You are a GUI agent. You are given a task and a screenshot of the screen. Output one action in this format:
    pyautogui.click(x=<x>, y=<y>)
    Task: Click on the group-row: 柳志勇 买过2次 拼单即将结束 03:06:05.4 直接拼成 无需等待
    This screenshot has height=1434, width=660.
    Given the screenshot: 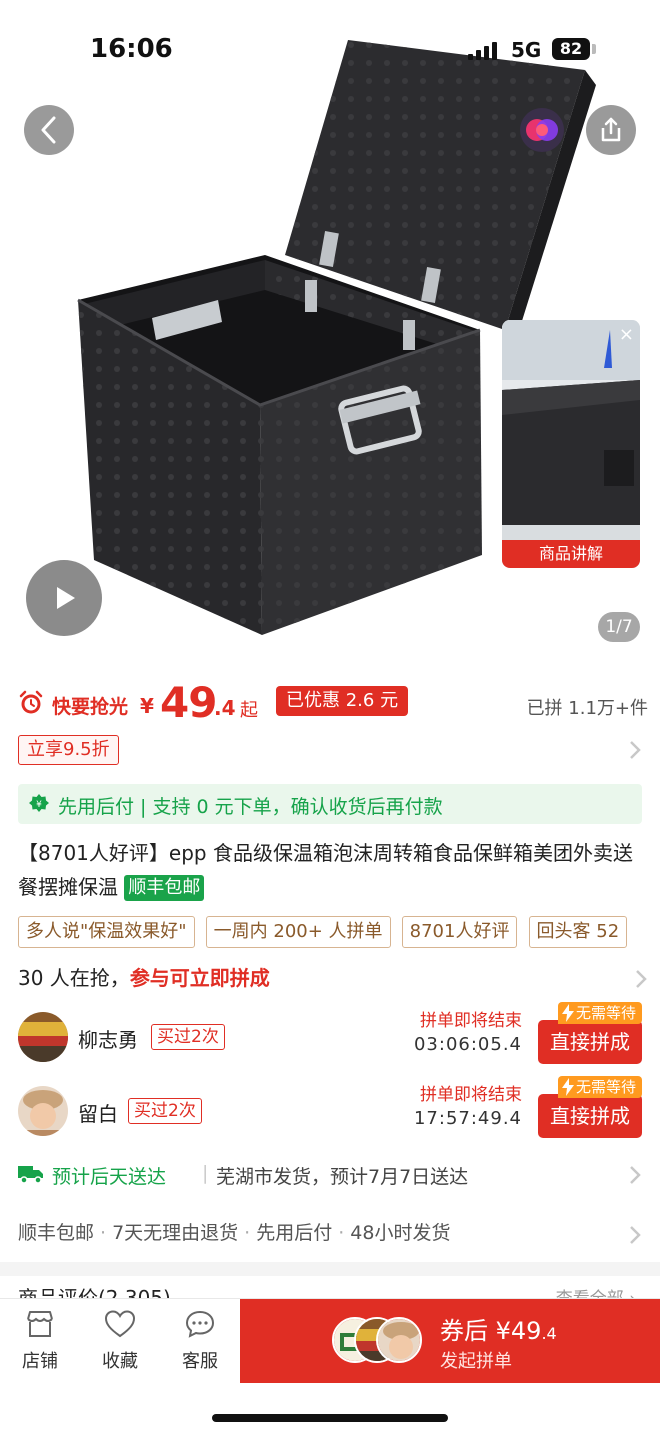 What is the action you would take?
    pyautogui.click(x=330, y=1034)
    